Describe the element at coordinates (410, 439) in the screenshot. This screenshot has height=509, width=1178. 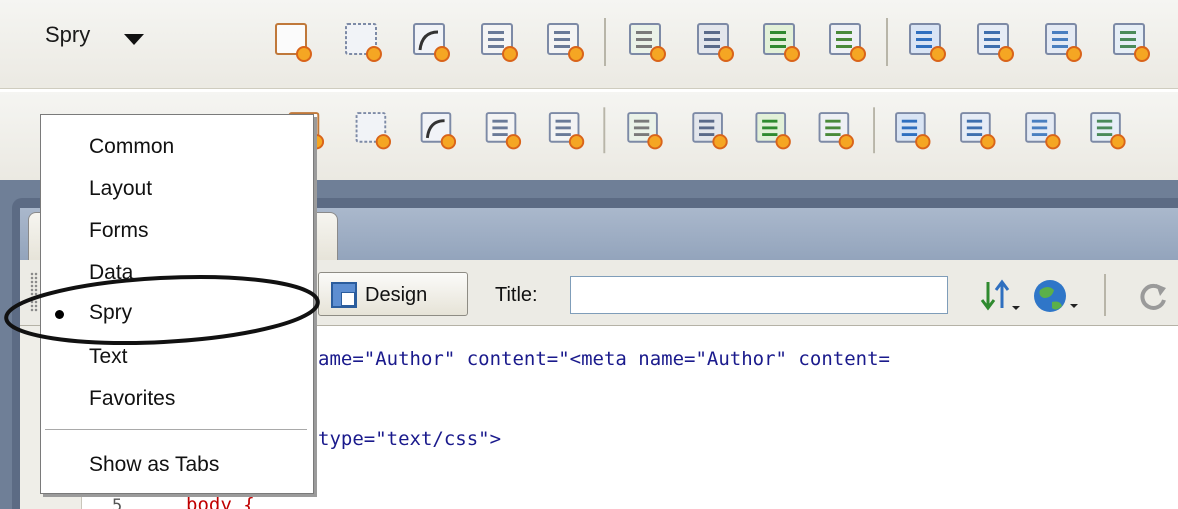
I see `code-line: type="text/css">` at that location.